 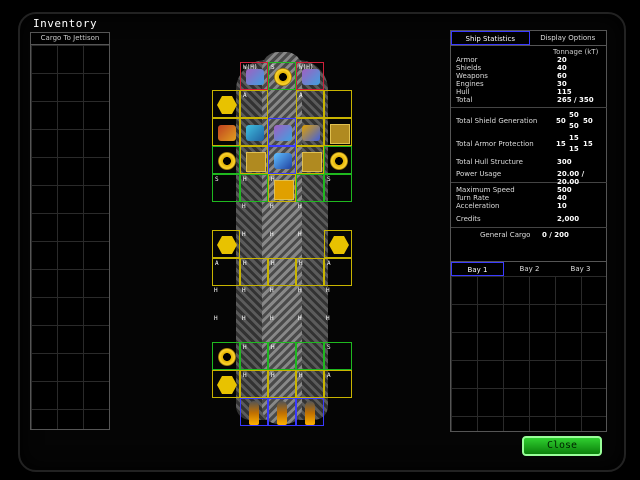 What do you see at coordinates (338, 104) in the screenshot?
I see `slot-armor-right` at bounding box center [338, 104].